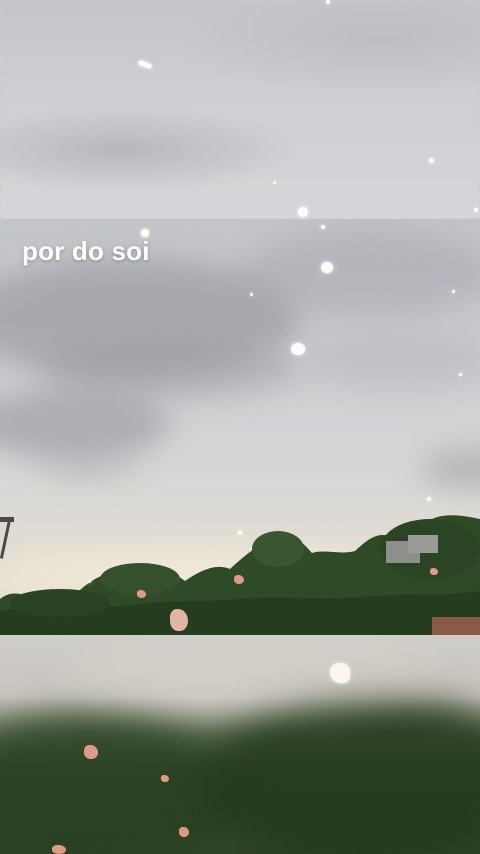  Describe the element at coordinates (250, 670) in the screenshot. I see `blurred-sky` at that location.